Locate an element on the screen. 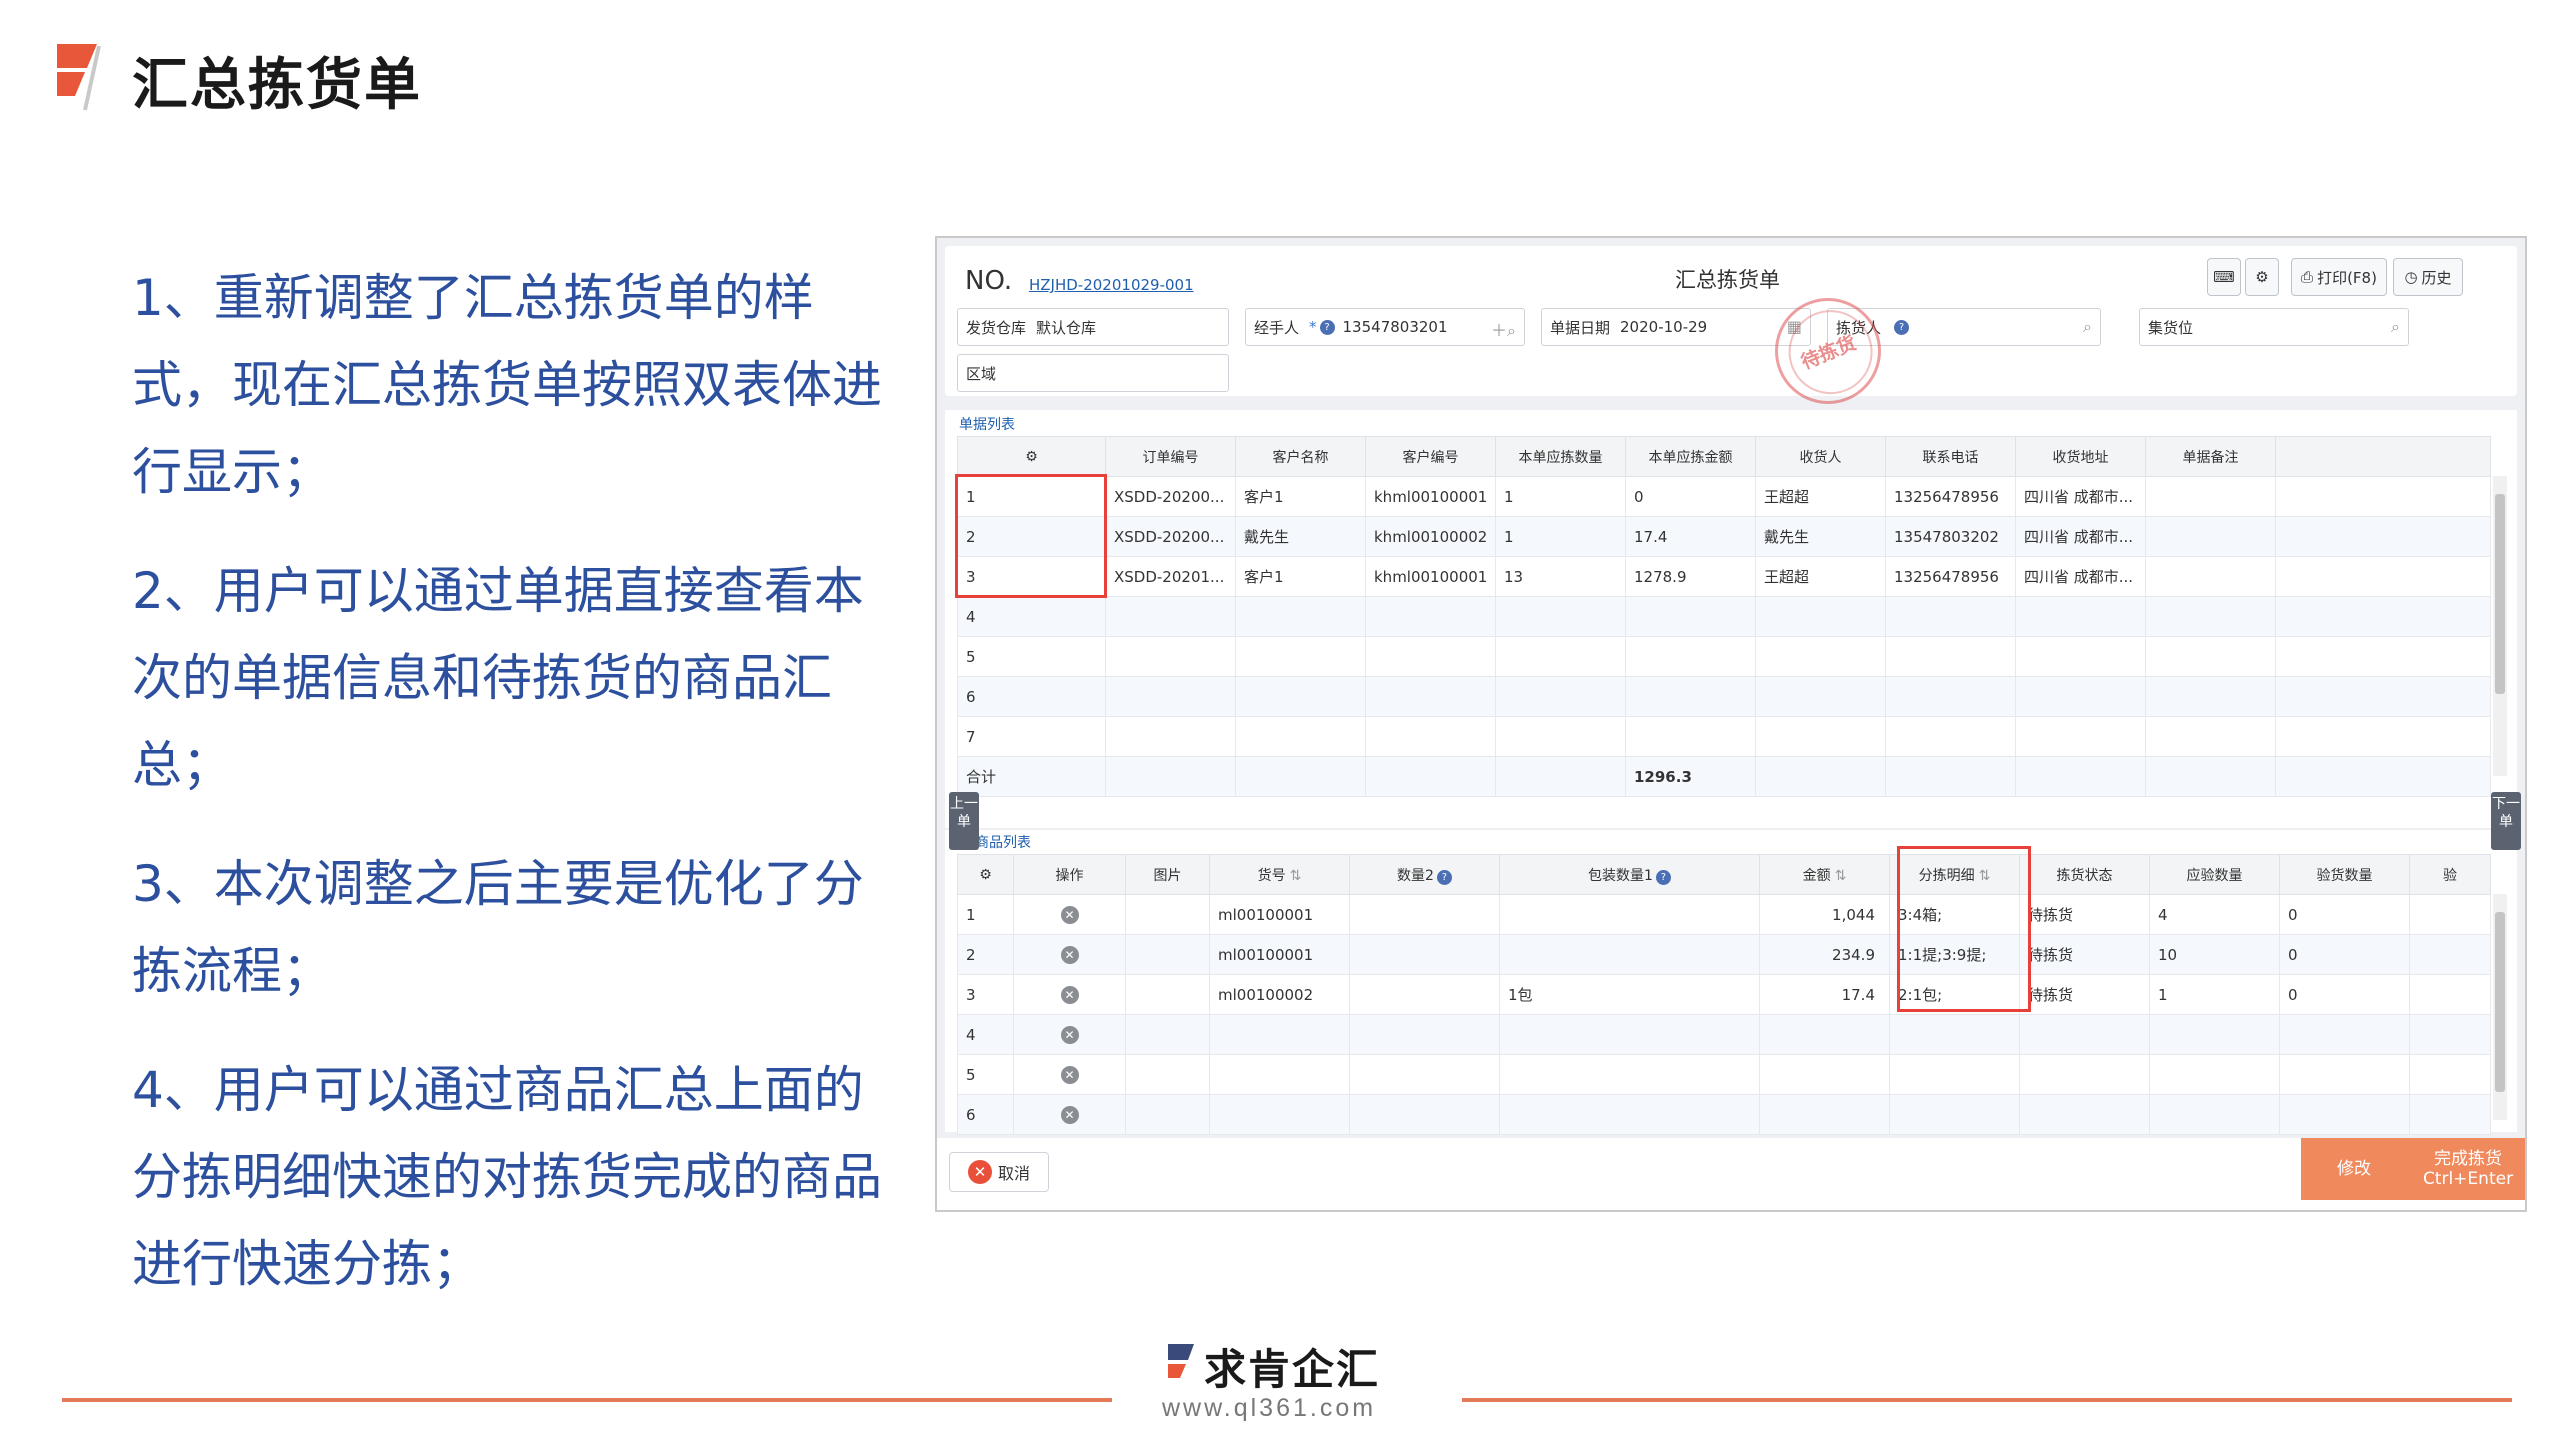  goods-table-scrollbar is located at coordinates (2500, 1007).